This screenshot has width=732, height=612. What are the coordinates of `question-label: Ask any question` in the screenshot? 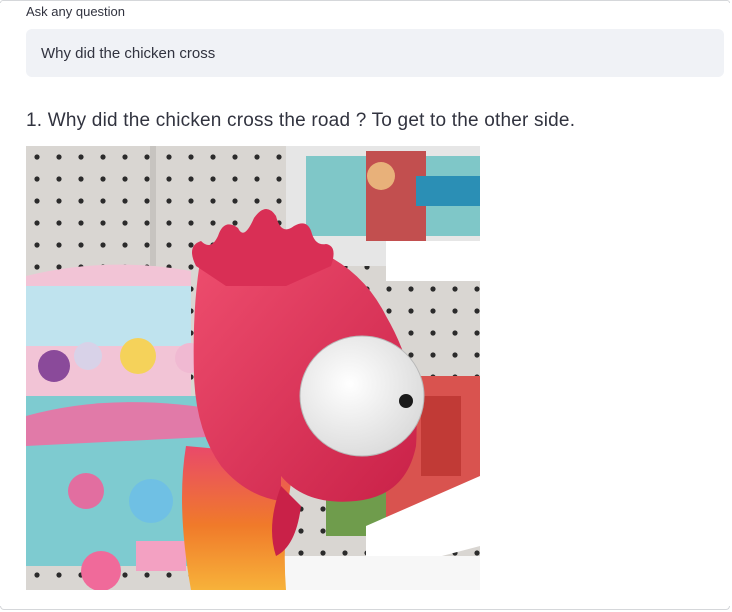 It's located at (76, 11).